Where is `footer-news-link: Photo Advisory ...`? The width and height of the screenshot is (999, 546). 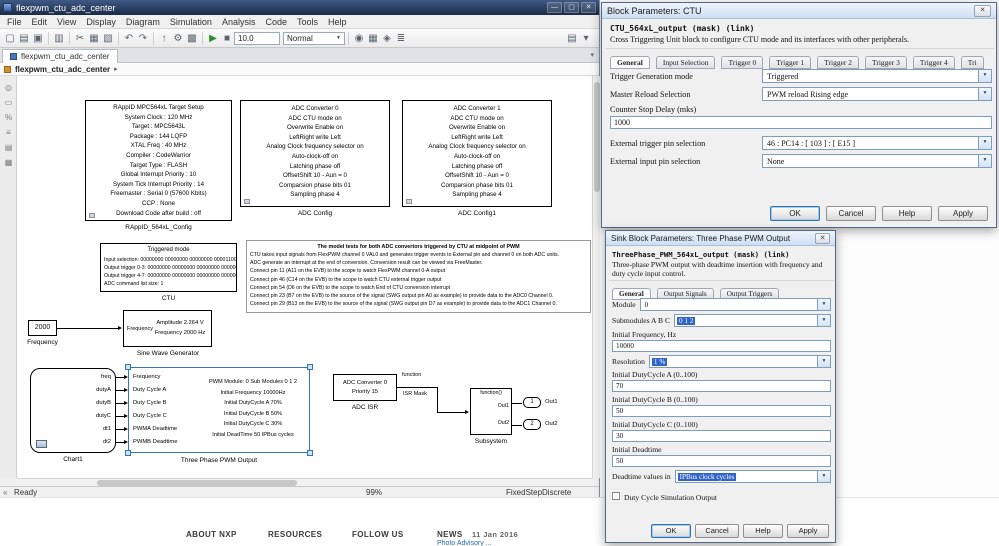
footer-news-link: Photo Advisory ... is located at coordinates (464, 543).